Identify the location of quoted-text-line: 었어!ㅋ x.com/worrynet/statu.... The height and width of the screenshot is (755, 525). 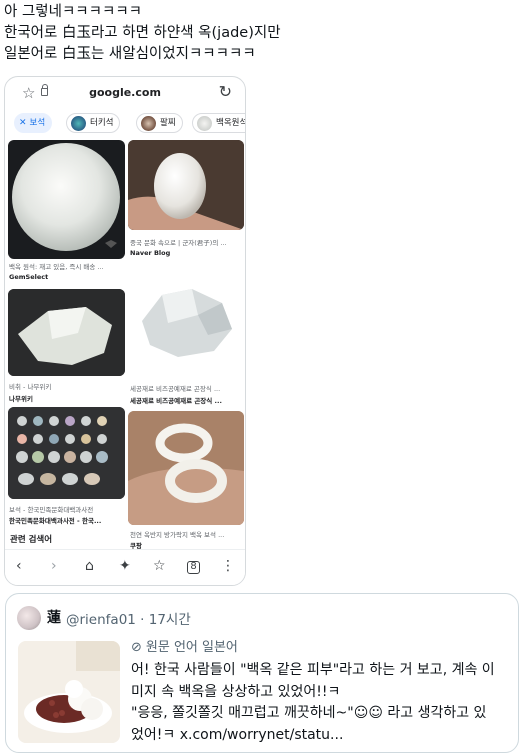
(237, 734).